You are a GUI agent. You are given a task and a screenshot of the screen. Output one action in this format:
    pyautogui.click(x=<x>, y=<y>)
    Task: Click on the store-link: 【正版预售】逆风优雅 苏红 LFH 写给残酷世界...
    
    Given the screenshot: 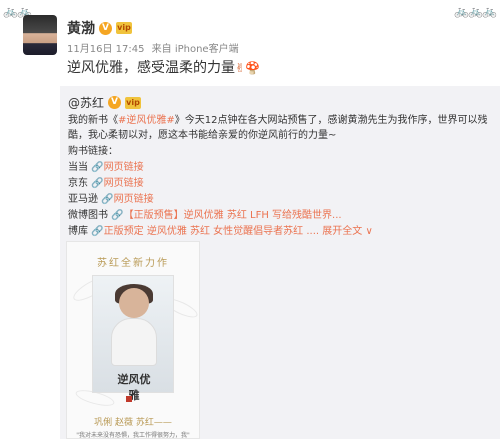 What is the action you would take?
    pyautogui.click(x=233, y=215)
    